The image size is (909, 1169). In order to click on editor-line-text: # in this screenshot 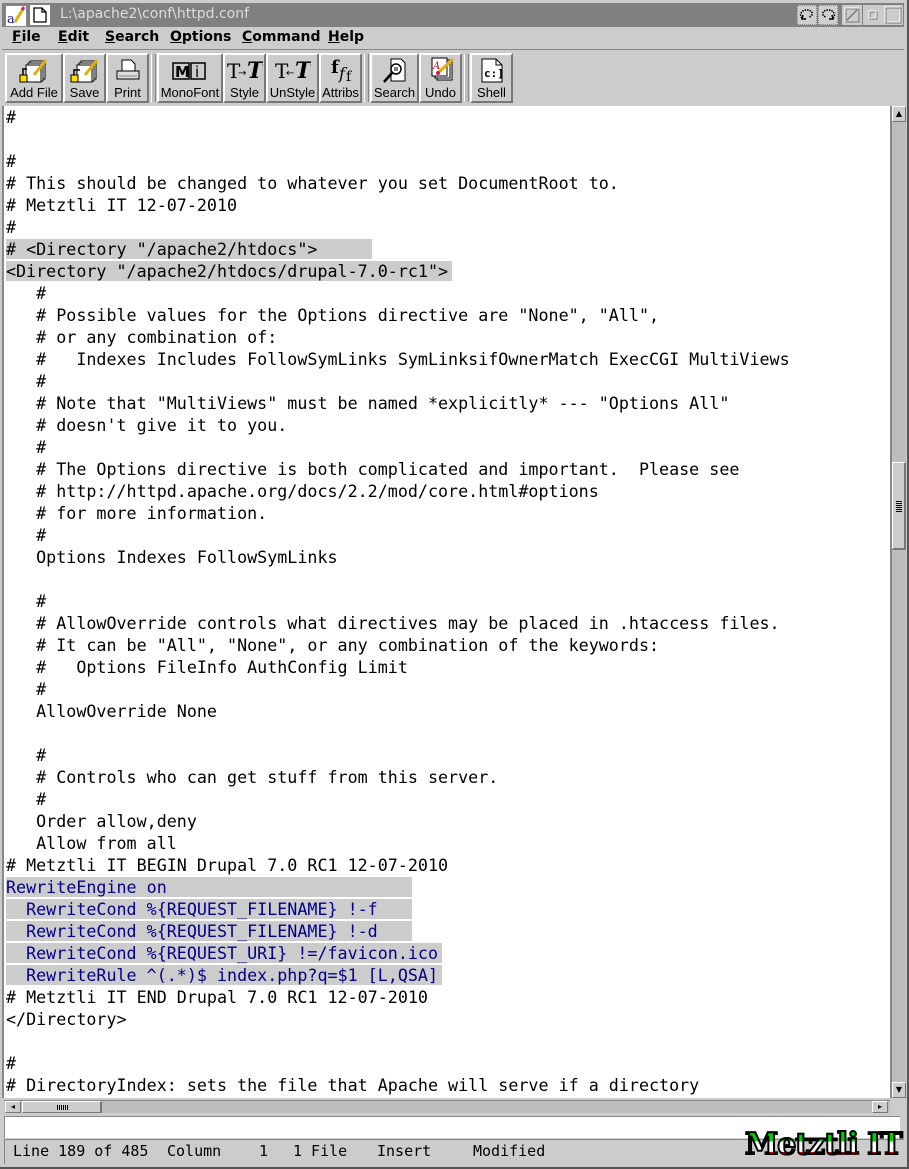, I will do `click(26, 755)`.